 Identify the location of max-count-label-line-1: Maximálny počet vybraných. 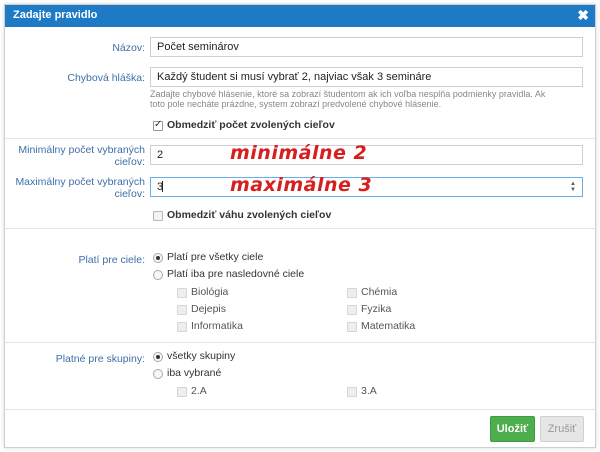
(80, 182).